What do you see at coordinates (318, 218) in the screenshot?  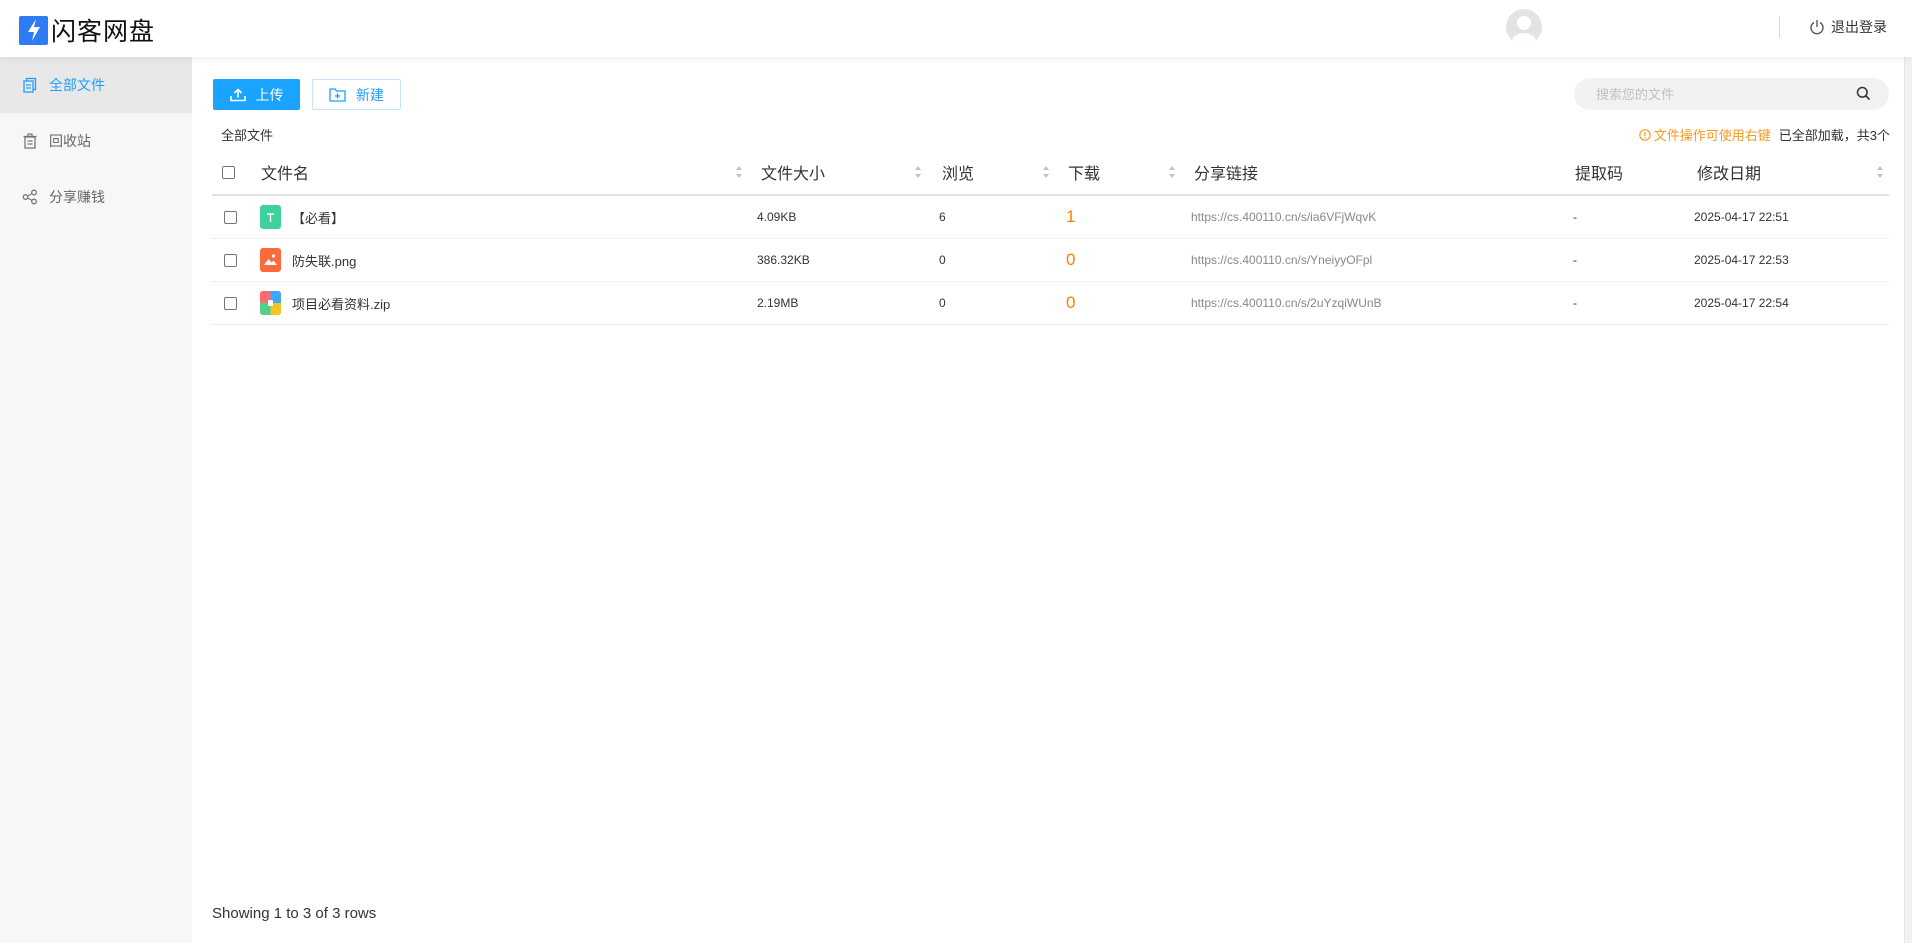 I see `file-name: 【必看】` at bounding box center [318, 218].